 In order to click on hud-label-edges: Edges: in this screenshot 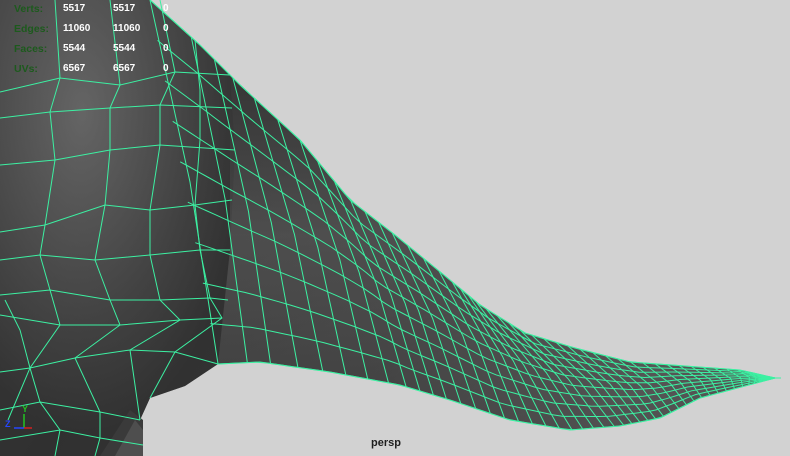, I will do `click(32, 29)`.